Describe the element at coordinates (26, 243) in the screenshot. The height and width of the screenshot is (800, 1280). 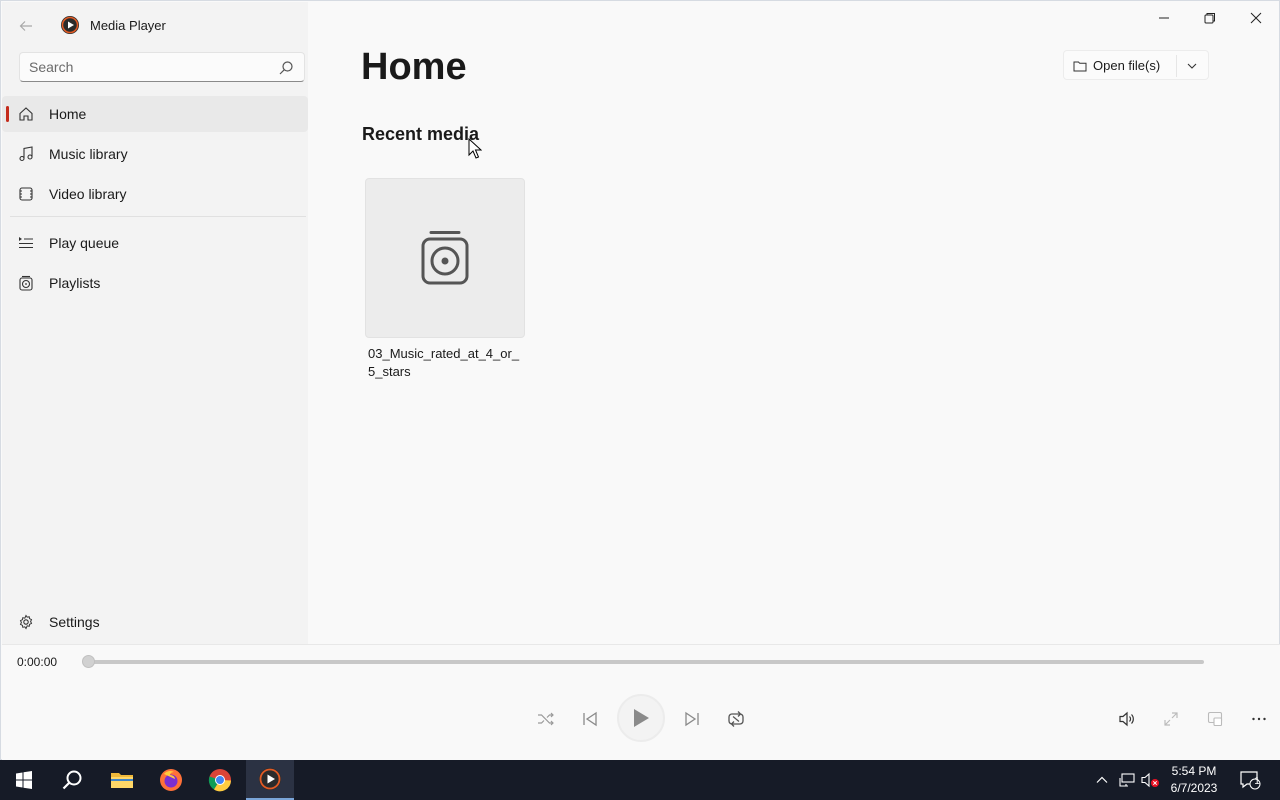
I see `play-queue-icon` at that location.